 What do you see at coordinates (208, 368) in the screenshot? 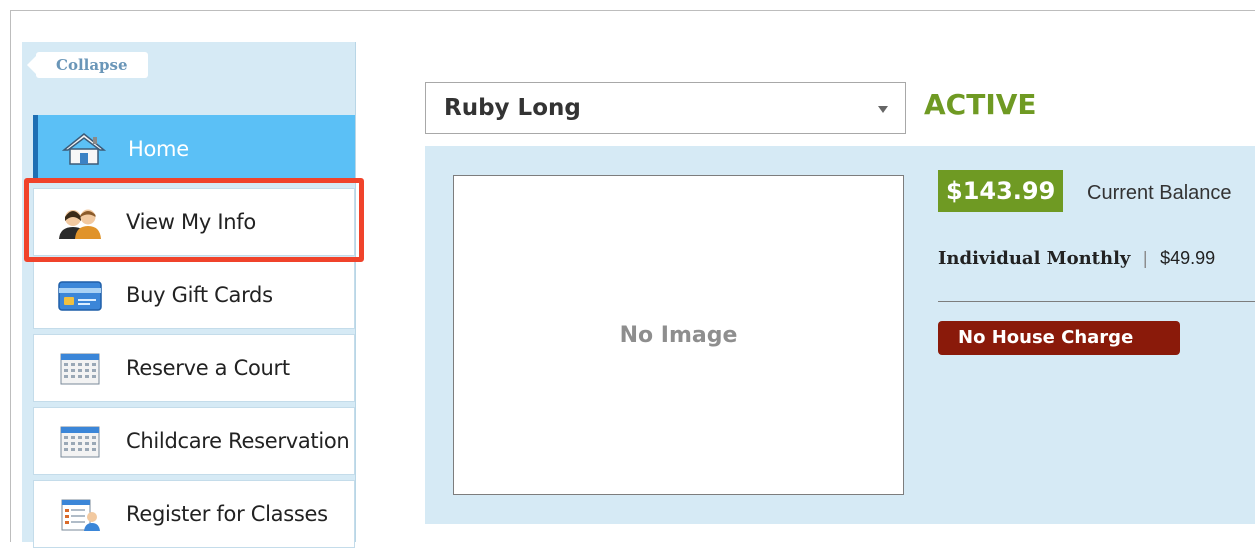
I see `sidebar-item-label: Reserve a Court` at bounding box center [208, 368].